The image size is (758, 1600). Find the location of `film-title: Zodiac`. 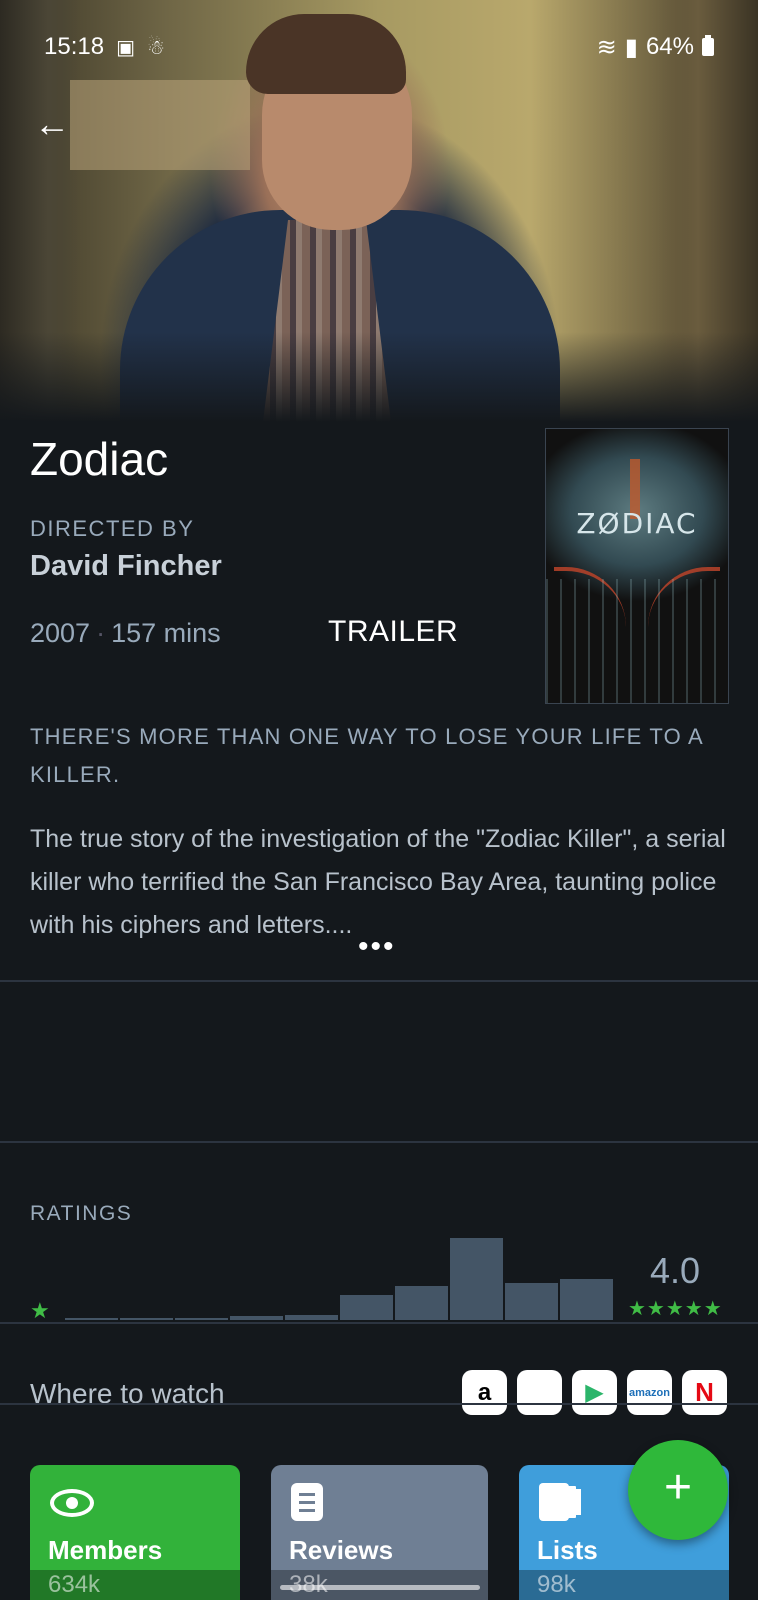

film-title: Zodiac is located at coordinates (99, 459).